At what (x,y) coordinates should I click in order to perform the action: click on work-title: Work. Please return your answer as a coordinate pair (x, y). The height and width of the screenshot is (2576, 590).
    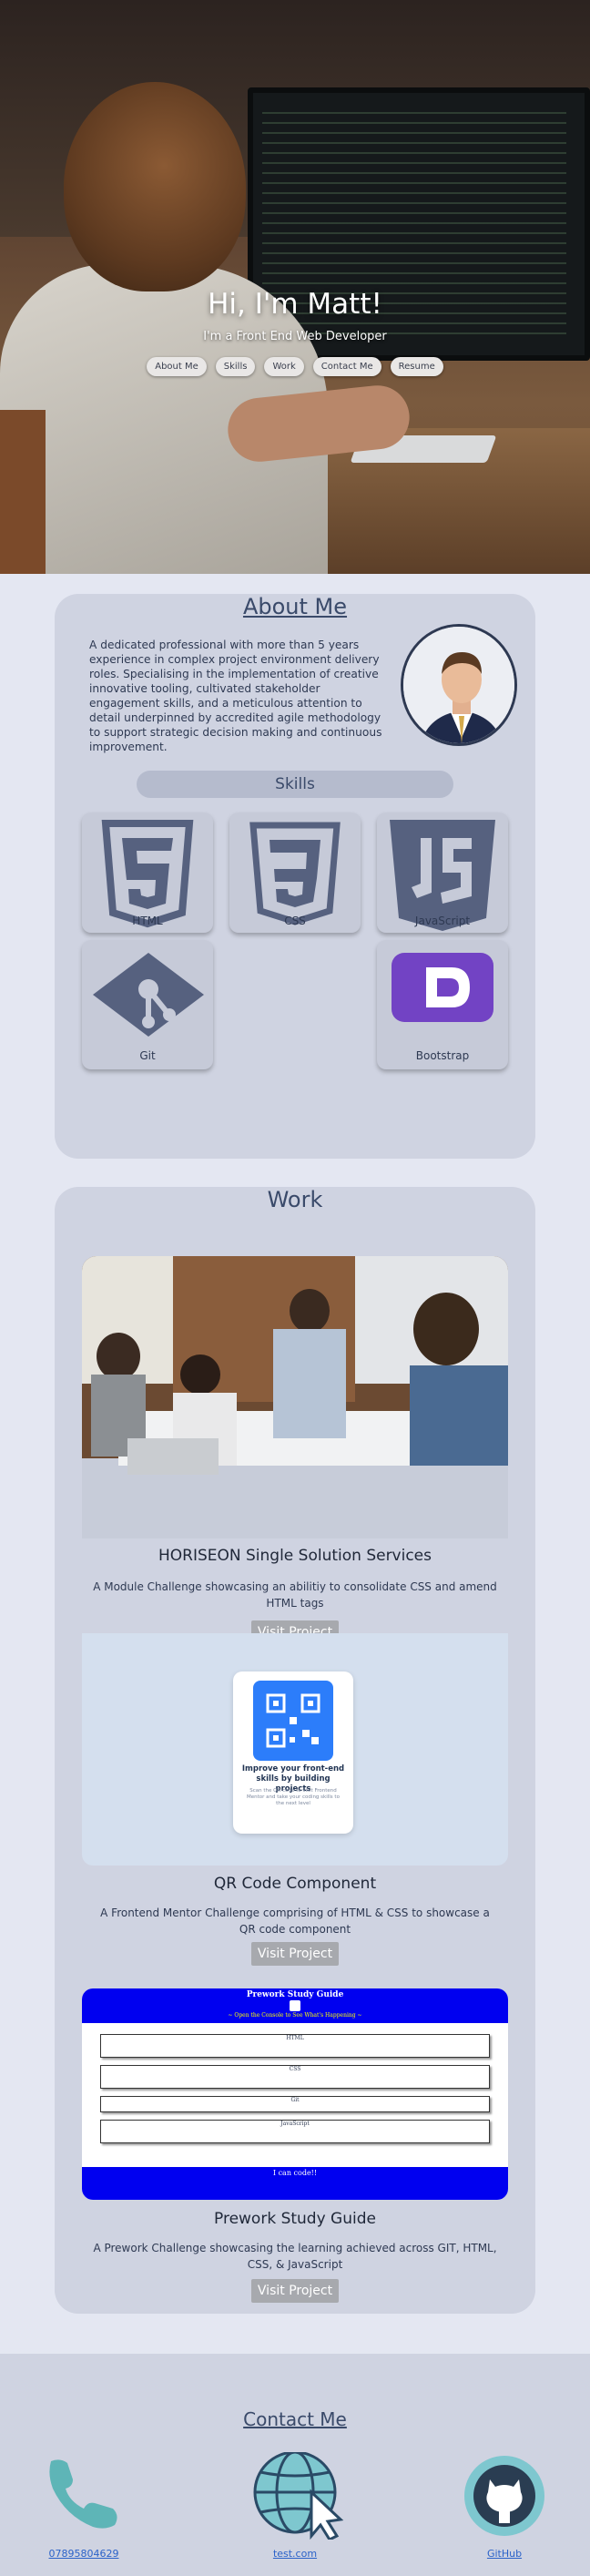
    Looking at the image, I should click on (295, 1199).